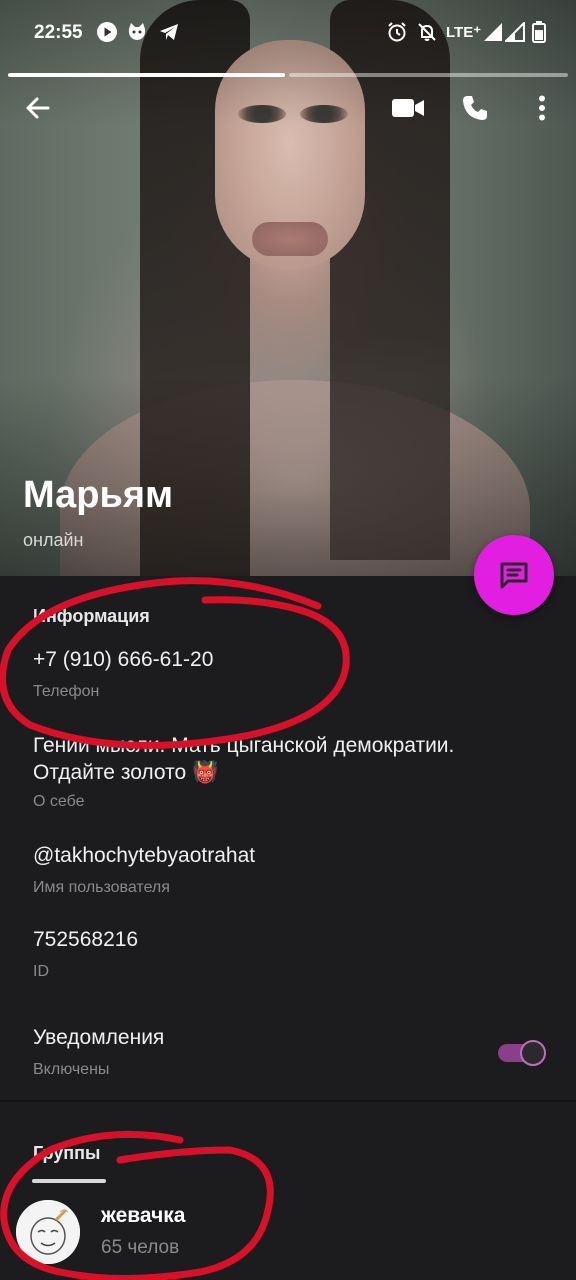 The image size is (576, 1280). What do you see at coordinates (41, 971) in the screenshot?
I see `id-caption: ID` at bounding box center [41, 971].